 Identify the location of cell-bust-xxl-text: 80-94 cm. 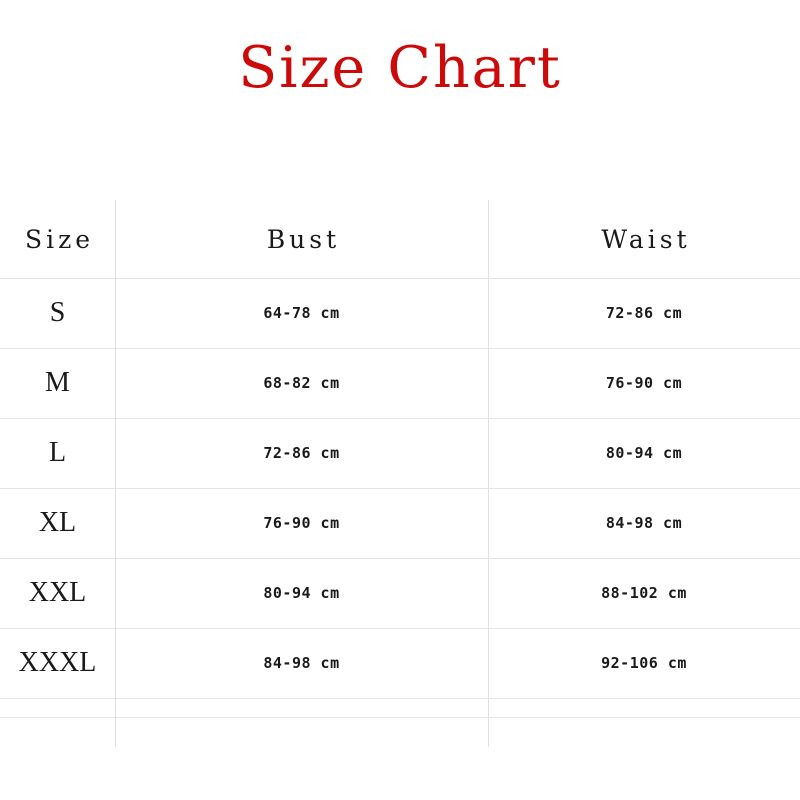
(301, 593).